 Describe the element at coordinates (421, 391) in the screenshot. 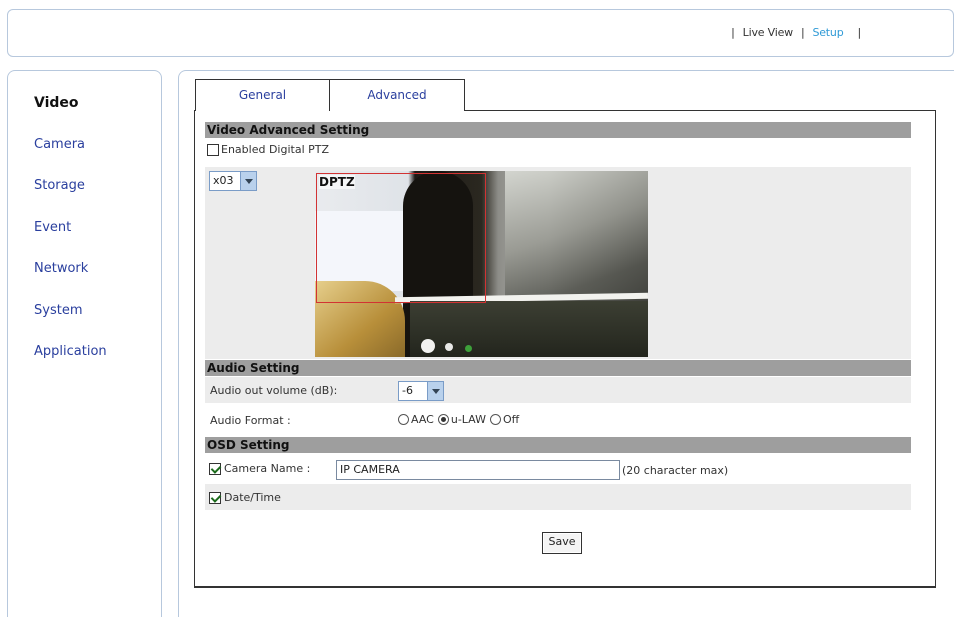

I see `audio-volume-select: -6` at that location.